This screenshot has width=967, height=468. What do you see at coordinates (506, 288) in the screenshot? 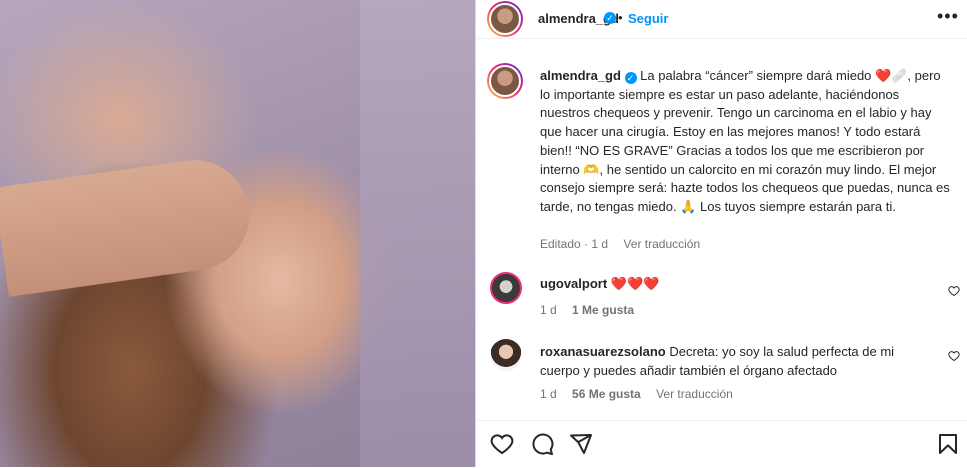
I see `comment-avatar-ugovalport` at bounding box center [506, 288].